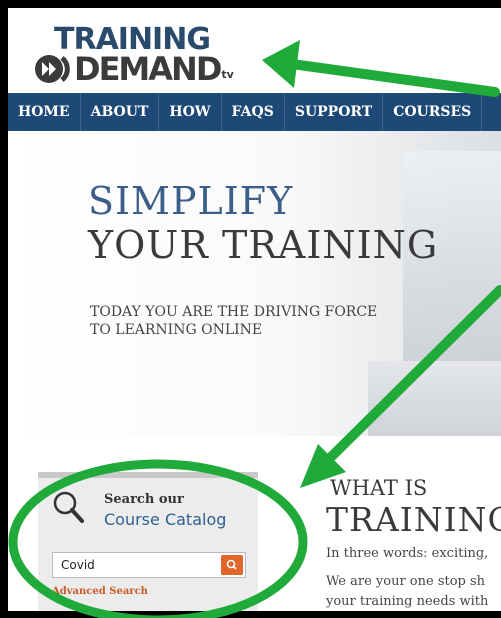 This screenshot has width=501, height=618. I want to click on nav-support: SUPPORT, so click(334, 112).